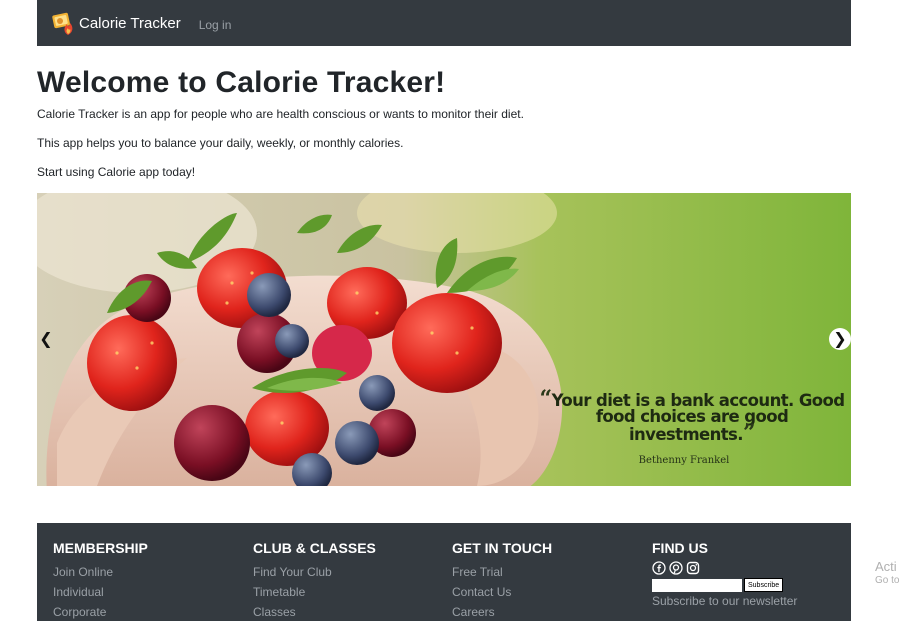 This screenshot has height=622, width=900. What do you see at coordinates (100, 612) in the screenshot?
I see `footer-link-corporate: Corporate` at bounding box center [100, 612].